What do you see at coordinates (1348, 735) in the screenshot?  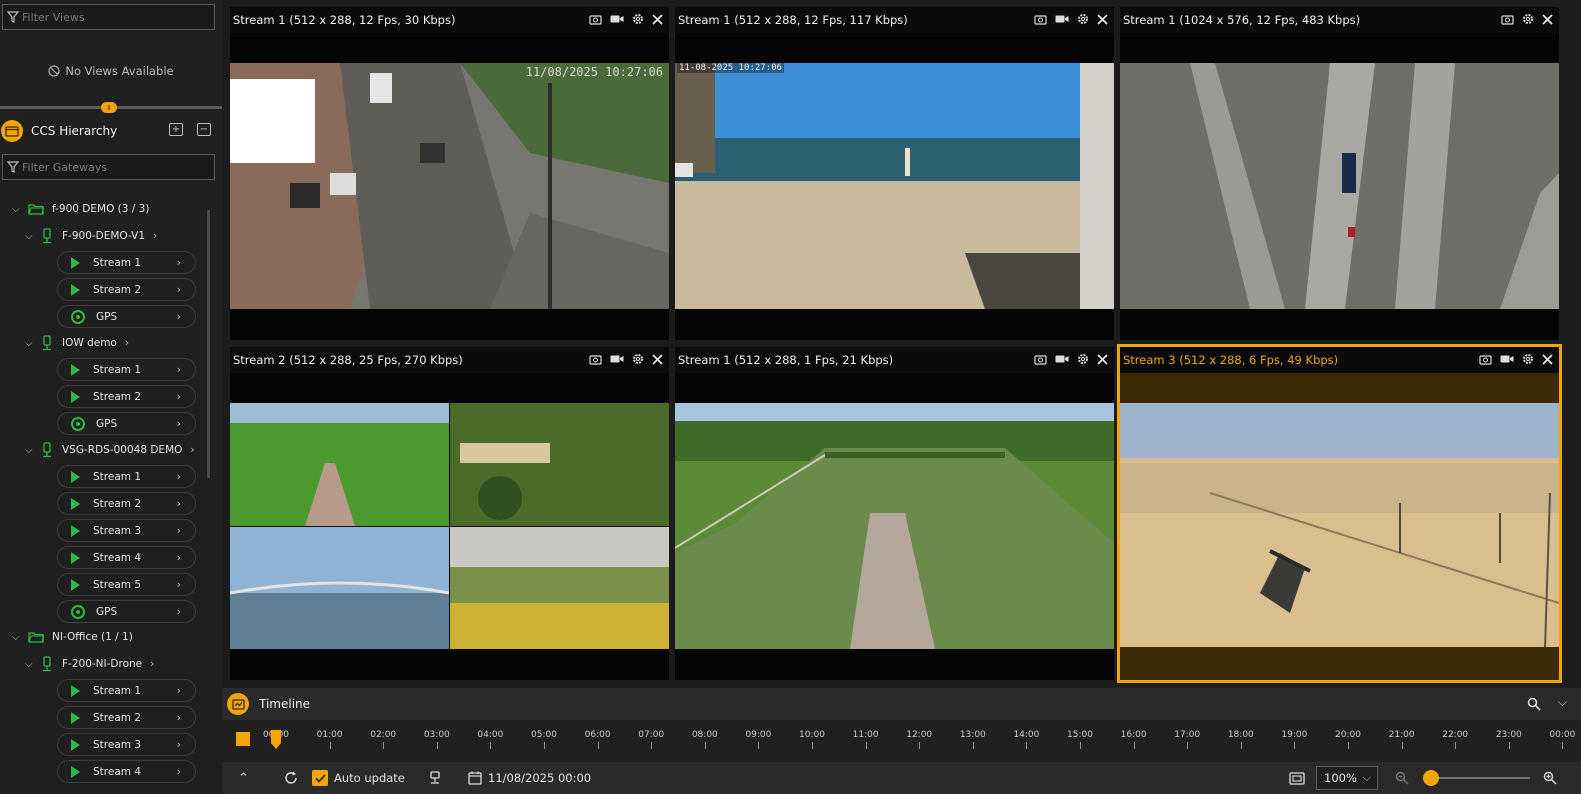 I see `hour-tick-label: 20:00` at bounding box center [1348, 735].